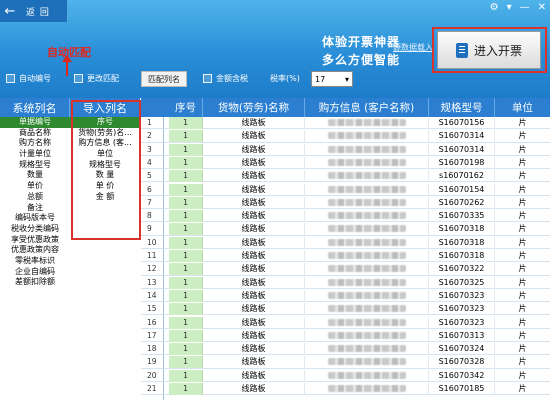  What do you see at coordinates (345, 229) in the screenshot?
I see `table-row: 9 1 线路板 S16070318 片` at bounding box center [345, 229].